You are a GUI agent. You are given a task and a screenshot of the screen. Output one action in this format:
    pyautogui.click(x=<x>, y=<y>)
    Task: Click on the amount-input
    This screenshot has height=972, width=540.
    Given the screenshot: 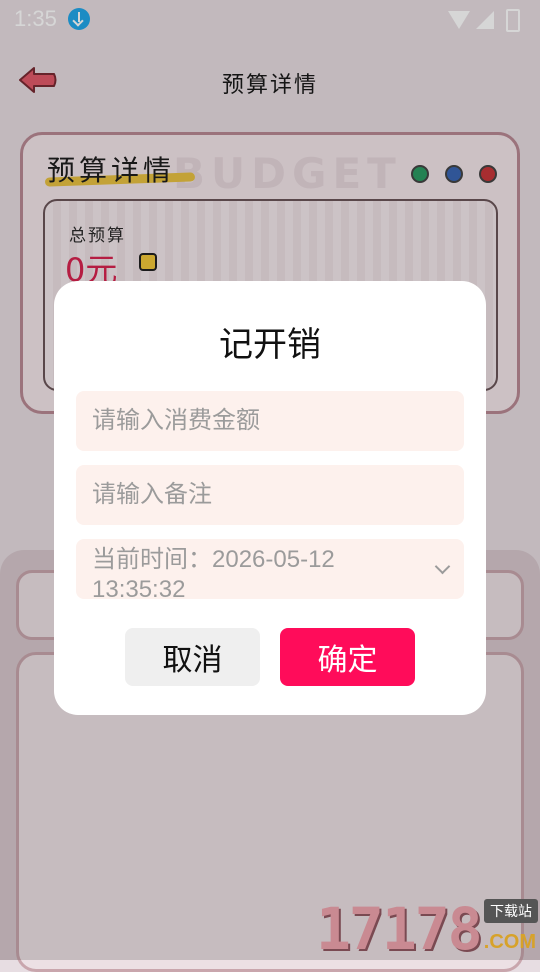 What is the action you would take?
    pyautogui.click(x=270, y=421)
    